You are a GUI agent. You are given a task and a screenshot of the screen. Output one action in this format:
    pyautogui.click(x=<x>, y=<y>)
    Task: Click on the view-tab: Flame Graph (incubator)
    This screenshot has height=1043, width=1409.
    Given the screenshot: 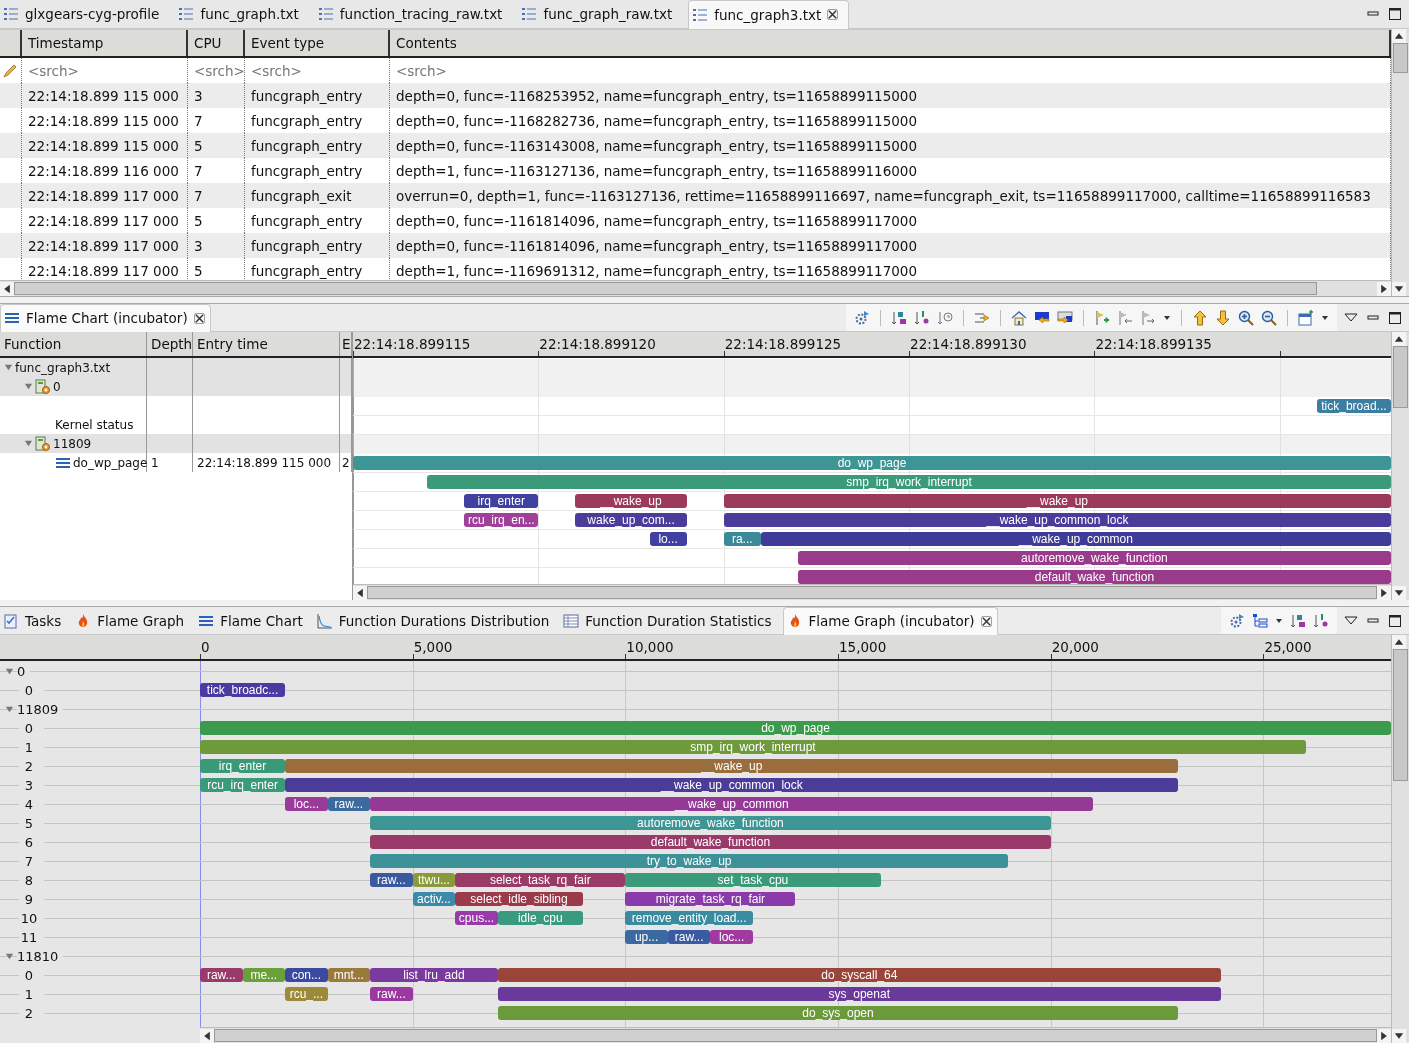 What is the action you would take?
    pyautogui.click(x=890, y=620)
    